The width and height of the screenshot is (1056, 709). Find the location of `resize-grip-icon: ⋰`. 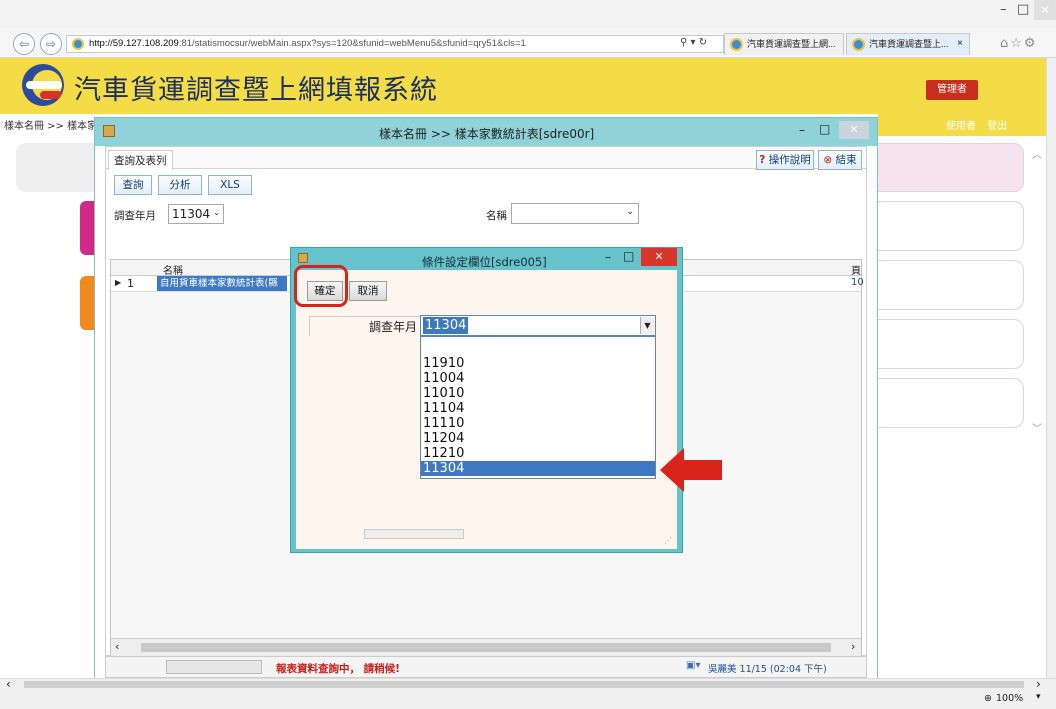

resize-grip-icon: ⋰ is located at coordinates (668, 540).